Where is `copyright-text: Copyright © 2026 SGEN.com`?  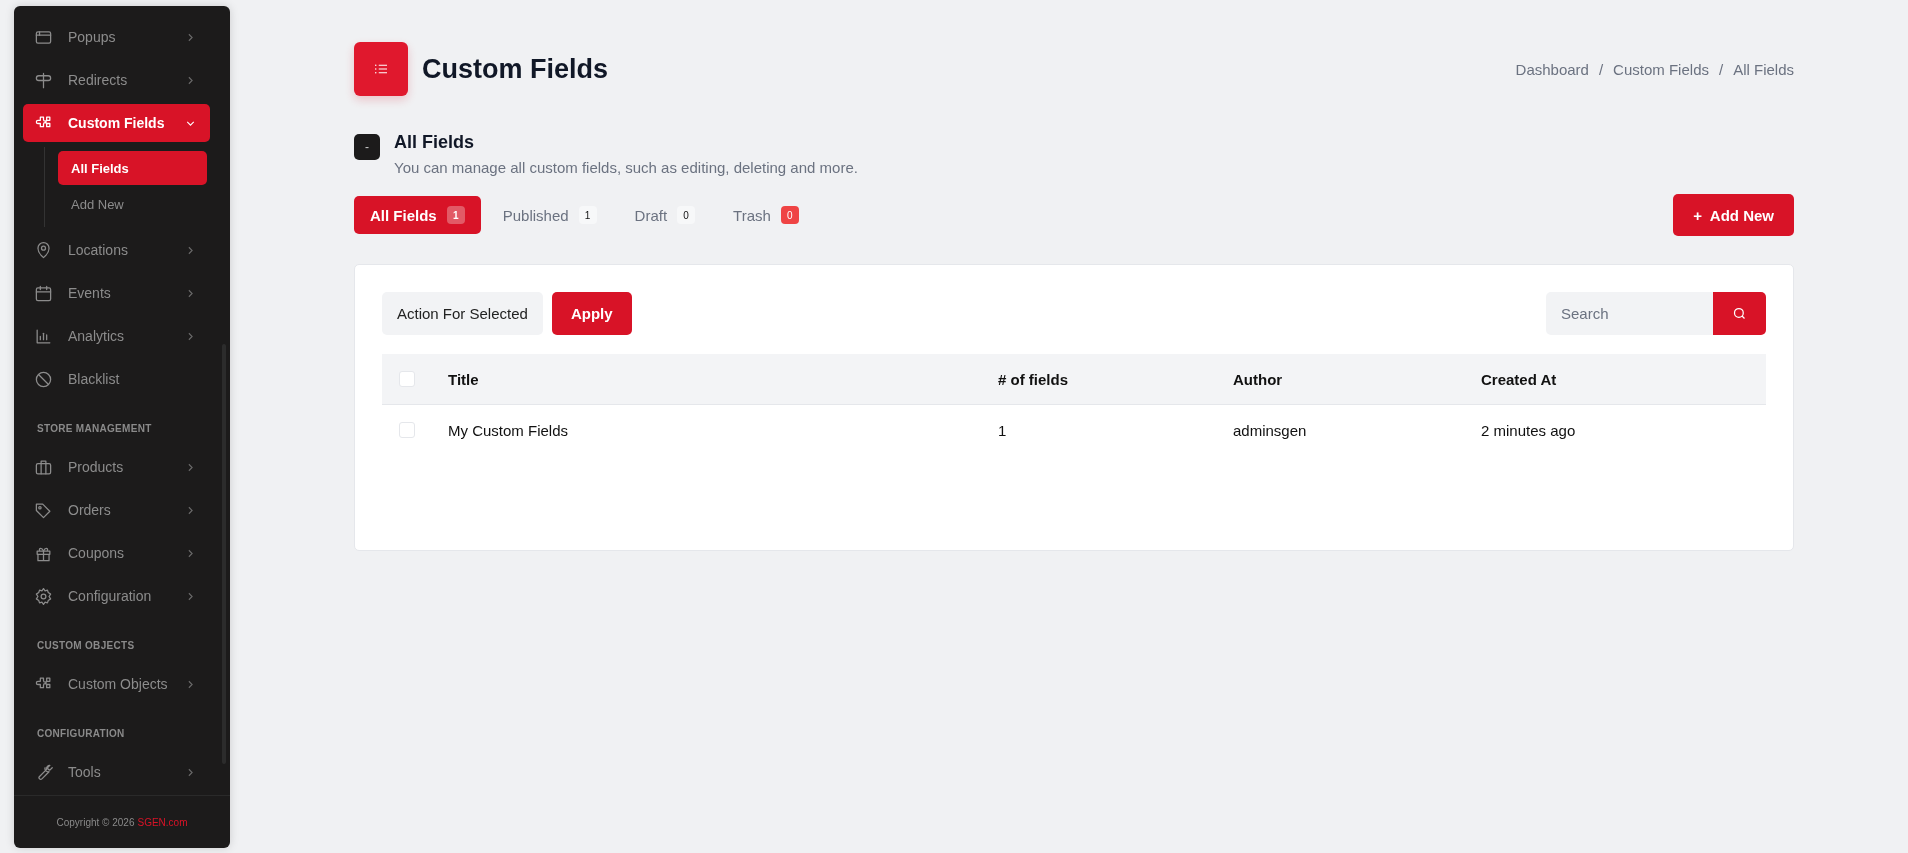
copyright-text: Copyright © 2026 SGEN.com is located at coordinates (122, 821).